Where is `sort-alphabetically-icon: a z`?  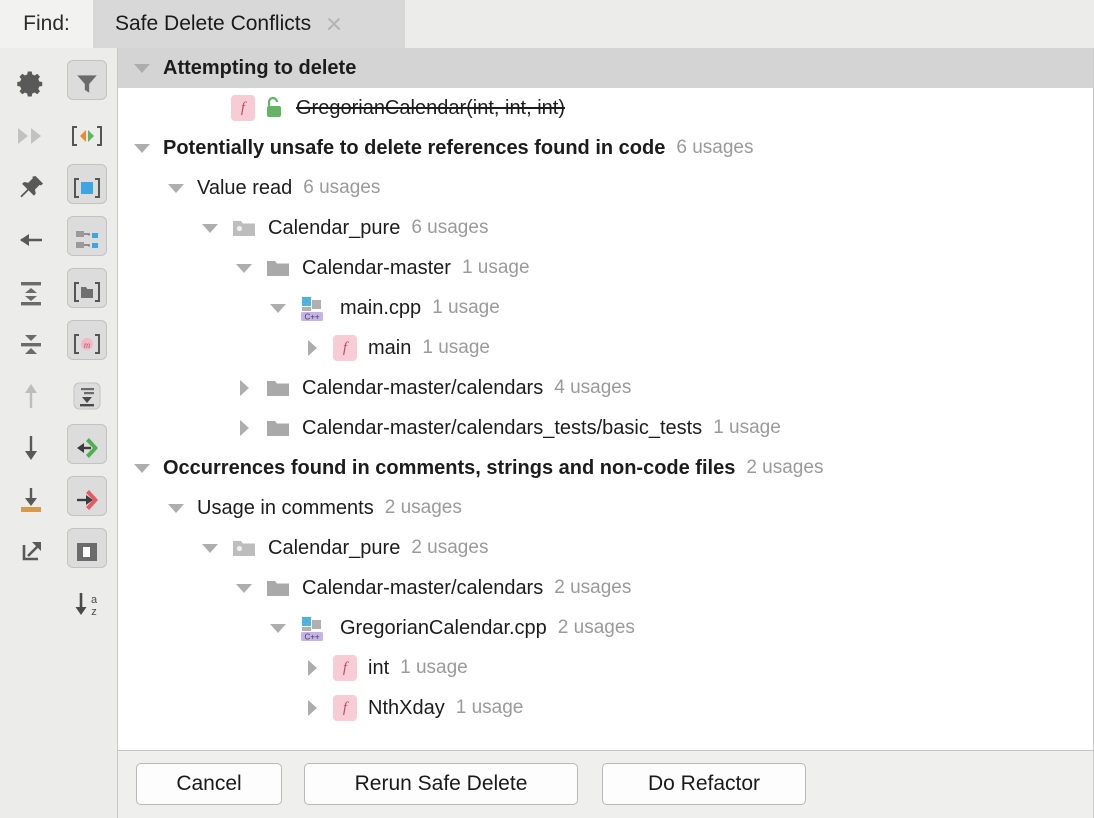
sort-alphabetically-icon: a z is located at coordinates (87, 604).